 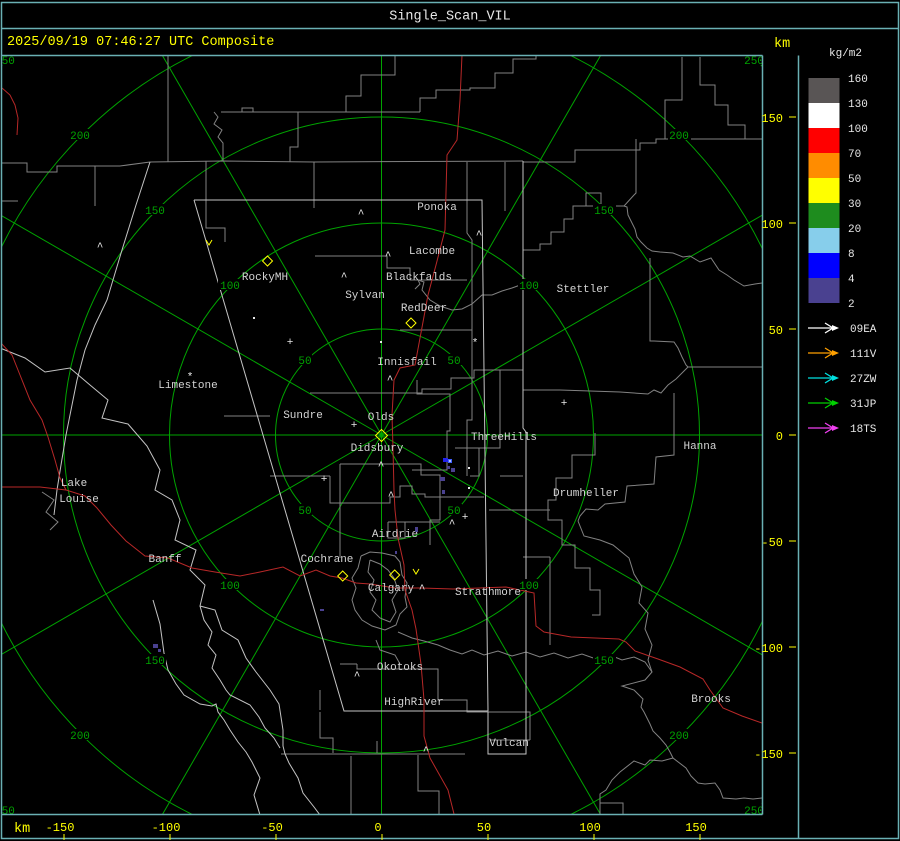 What do you see at coordinates (74, 484) in the screenshot?
I see `svg-text: Lake` at bounding box center [74, 484].